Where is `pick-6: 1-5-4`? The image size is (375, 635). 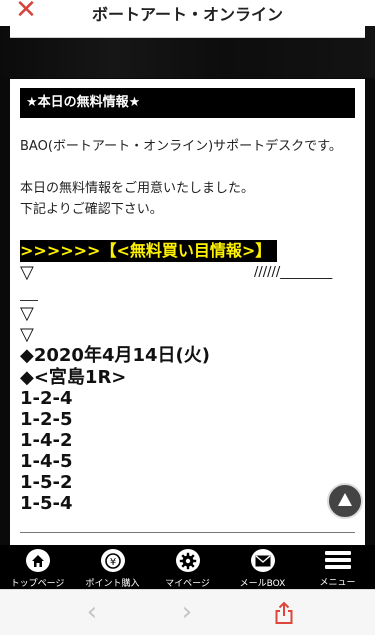
pick-6: 1-5-4 is located at coordinates (46, 503).